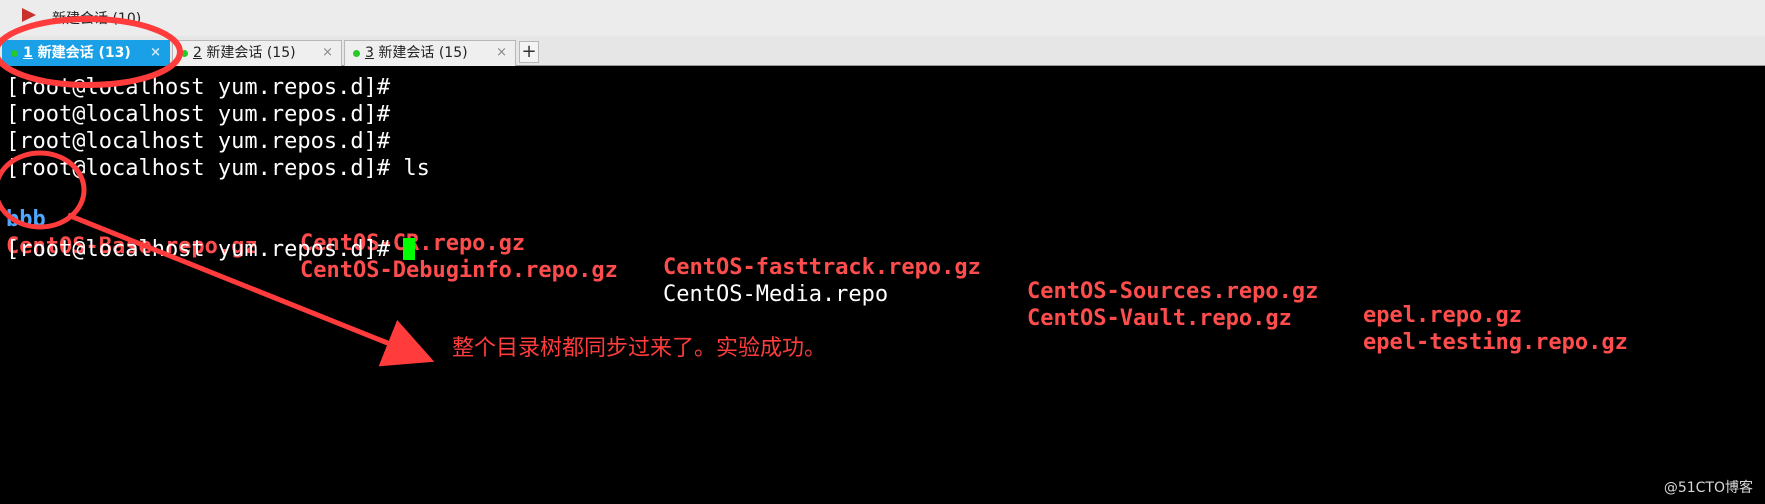 The width and height of the screenshot is (1765, 504). Describe the element at coordinates (882, 18) in the screenshot. I see `title-bar: 新建会话 (10)` at that location.